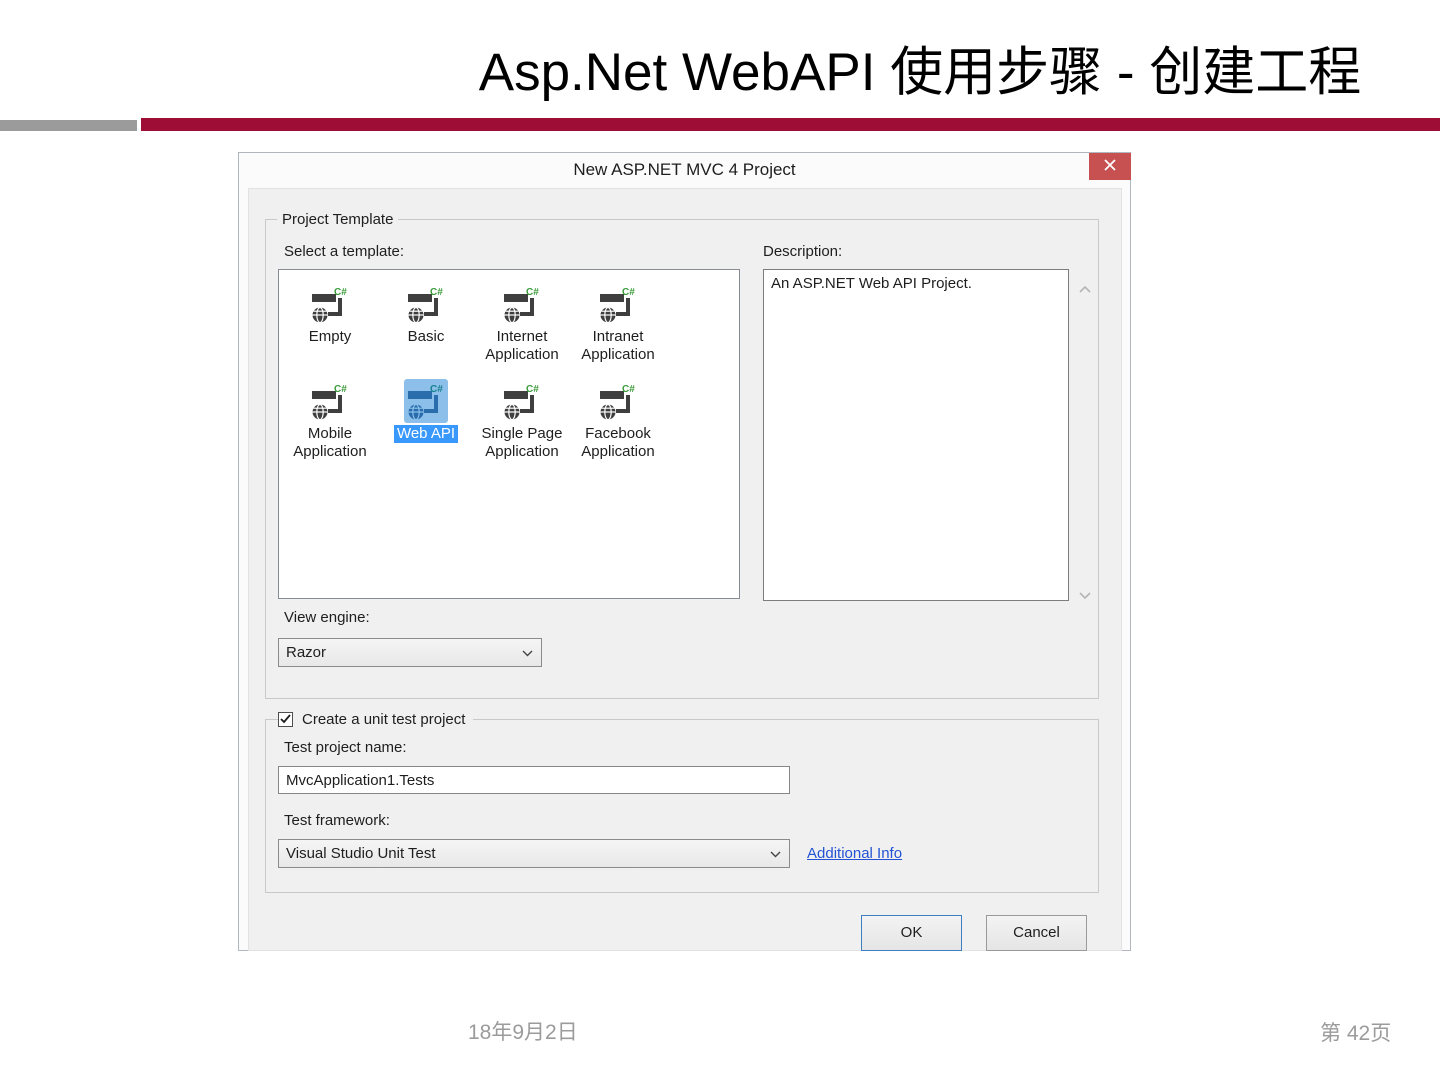  I want to click on template-item-mobile-application: C# Mobile Application, so click(330, 423).